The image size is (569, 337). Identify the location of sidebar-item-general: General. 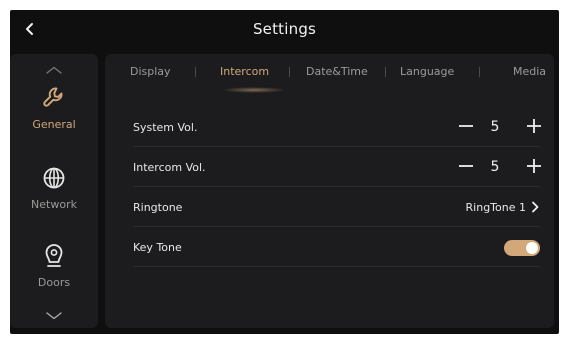
(54, 116).